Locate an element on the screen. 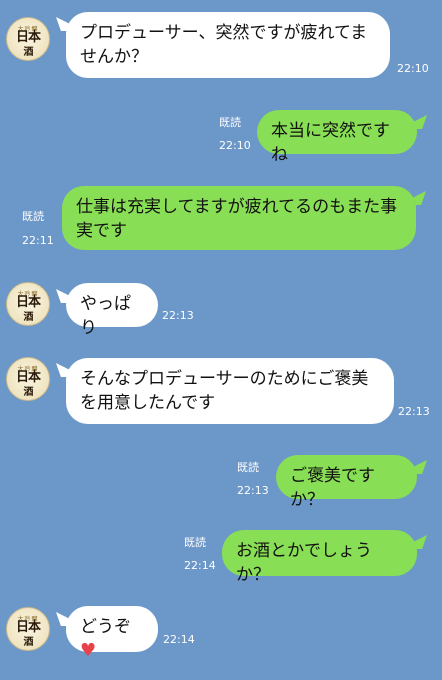 This screenshot has width=442, height=680. message-timestamp: 22:11 is located at coordinates (38, 240).